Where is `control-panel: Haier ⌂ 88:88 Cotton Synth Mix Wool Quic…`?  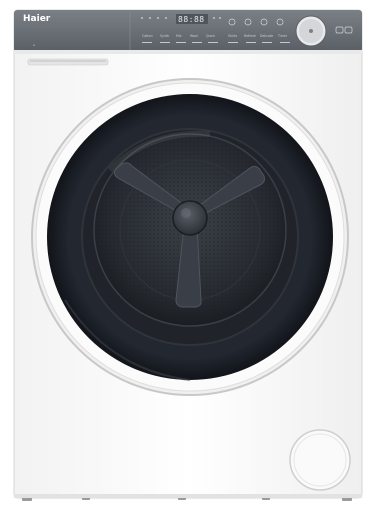 control-panel: Haier ⌂ 88:88 Cotton Synth Mix Wool Quic… is located at coordinates (188, 32).